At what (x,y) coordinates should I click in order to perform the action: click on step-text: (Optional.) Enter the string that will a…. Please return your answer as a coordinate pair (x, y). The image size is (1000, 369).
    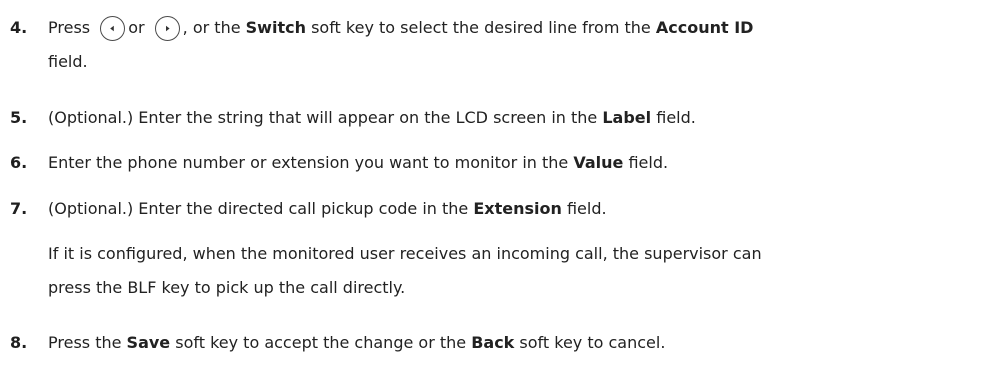
    Looking at the image, I should click on (524, 118).